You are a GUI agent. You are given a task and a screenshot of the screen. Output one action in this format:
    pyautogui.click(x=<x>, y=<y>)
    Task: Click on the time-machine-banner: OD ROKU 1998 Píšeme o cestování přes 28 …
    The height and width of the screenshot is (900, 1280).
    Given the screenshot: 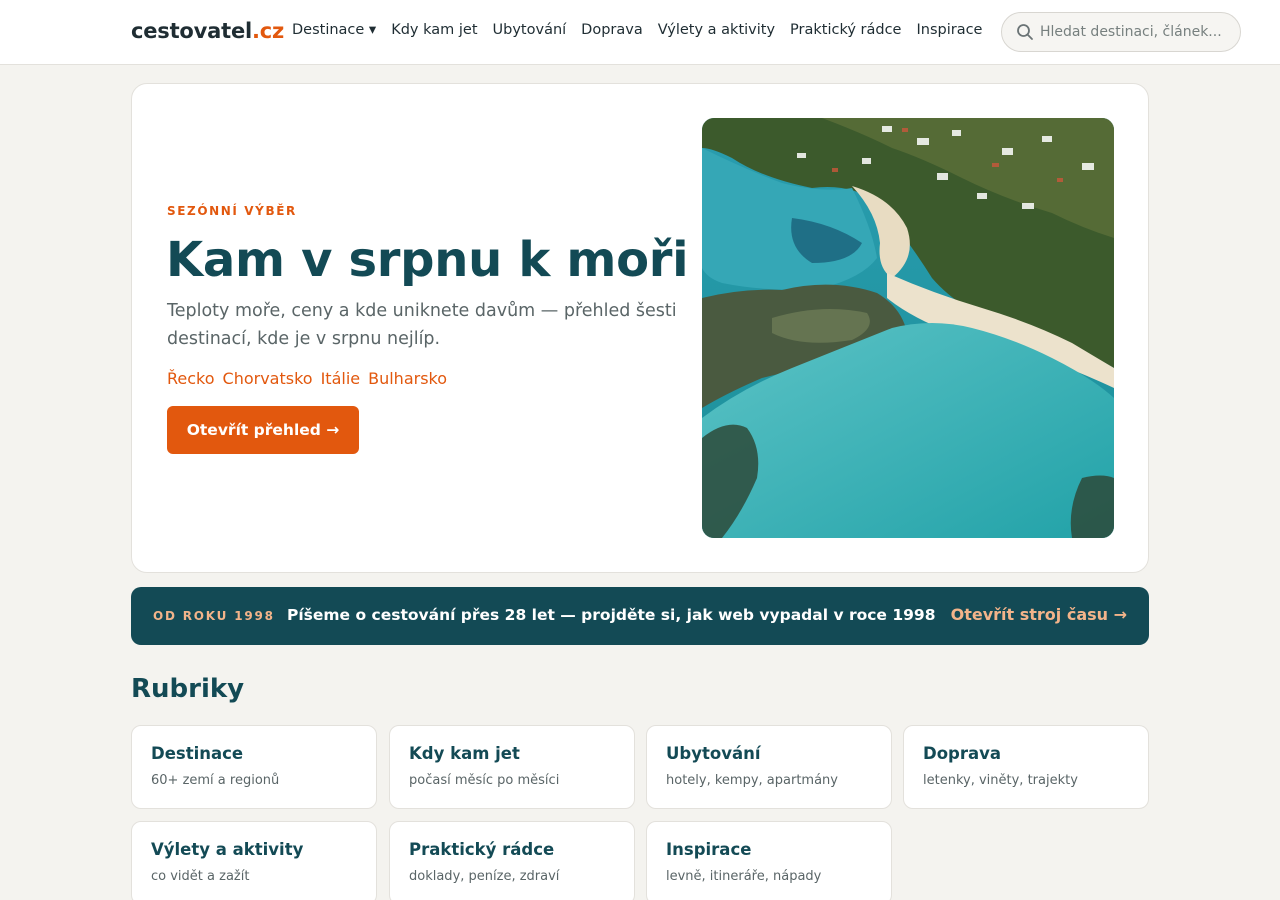 What is the action you would take?
    pyautogui.click(x=640, y=616)
    